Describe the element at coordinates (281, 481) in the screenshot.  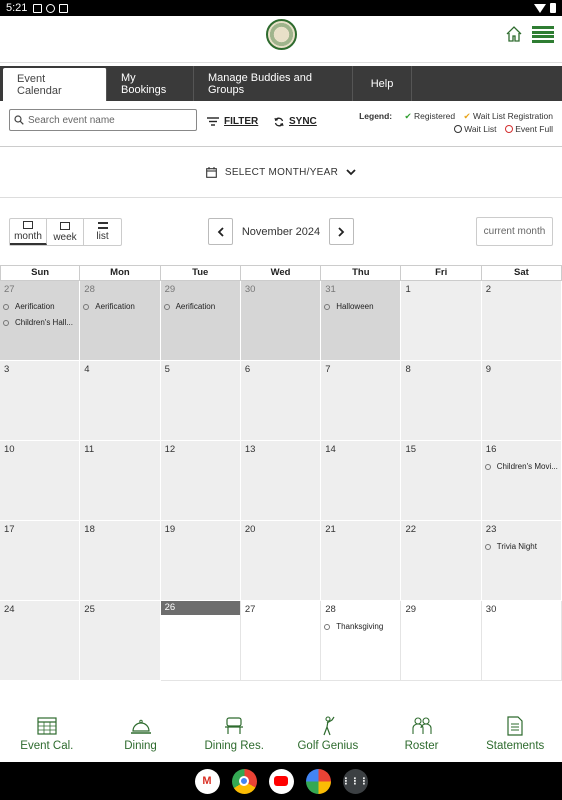
I see `calendar-day: 13` at that location.